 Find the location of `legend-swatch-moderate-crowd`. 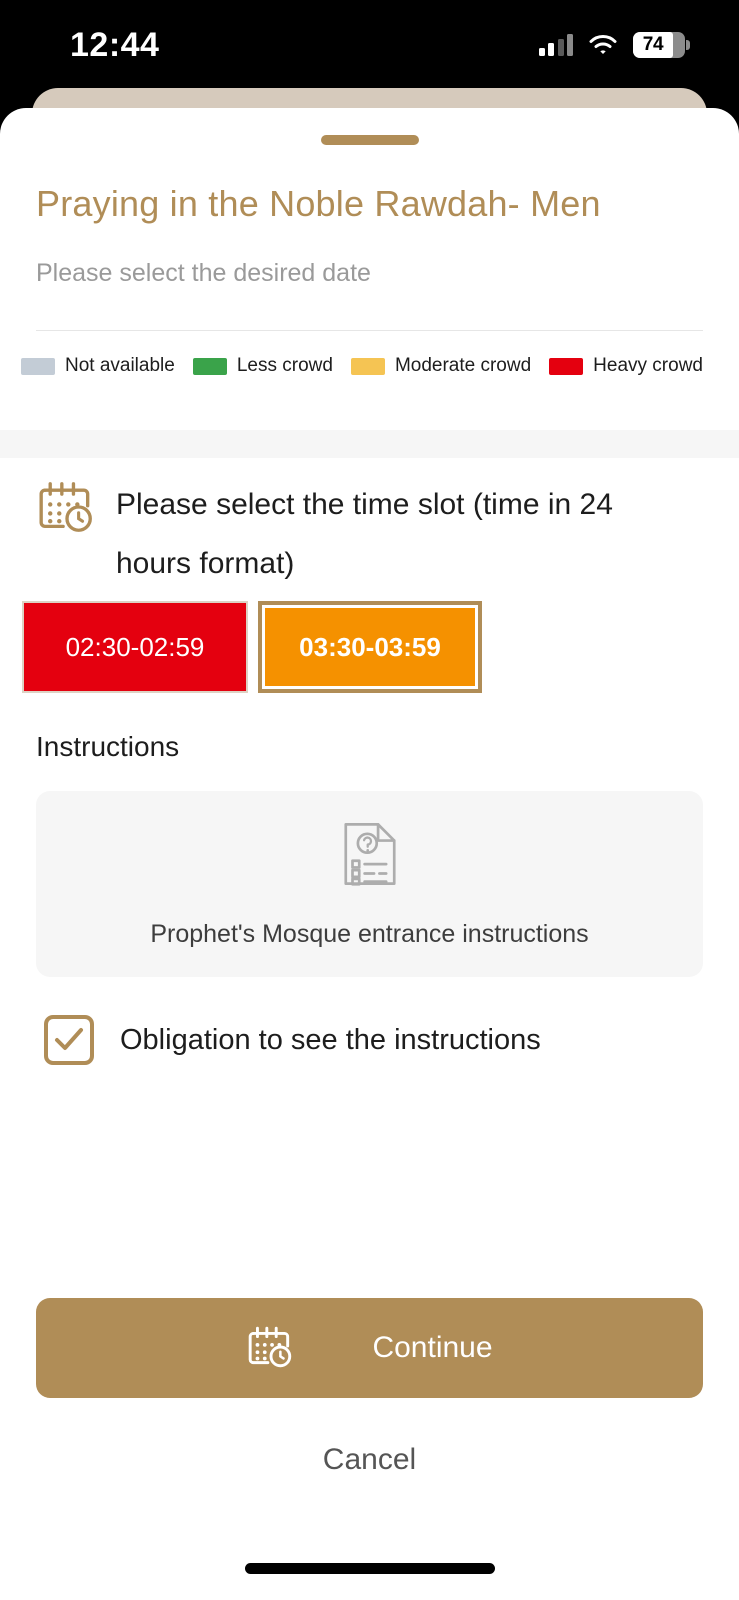

legend-swatch-moderate-crowd is located at coordinates (367, 366).